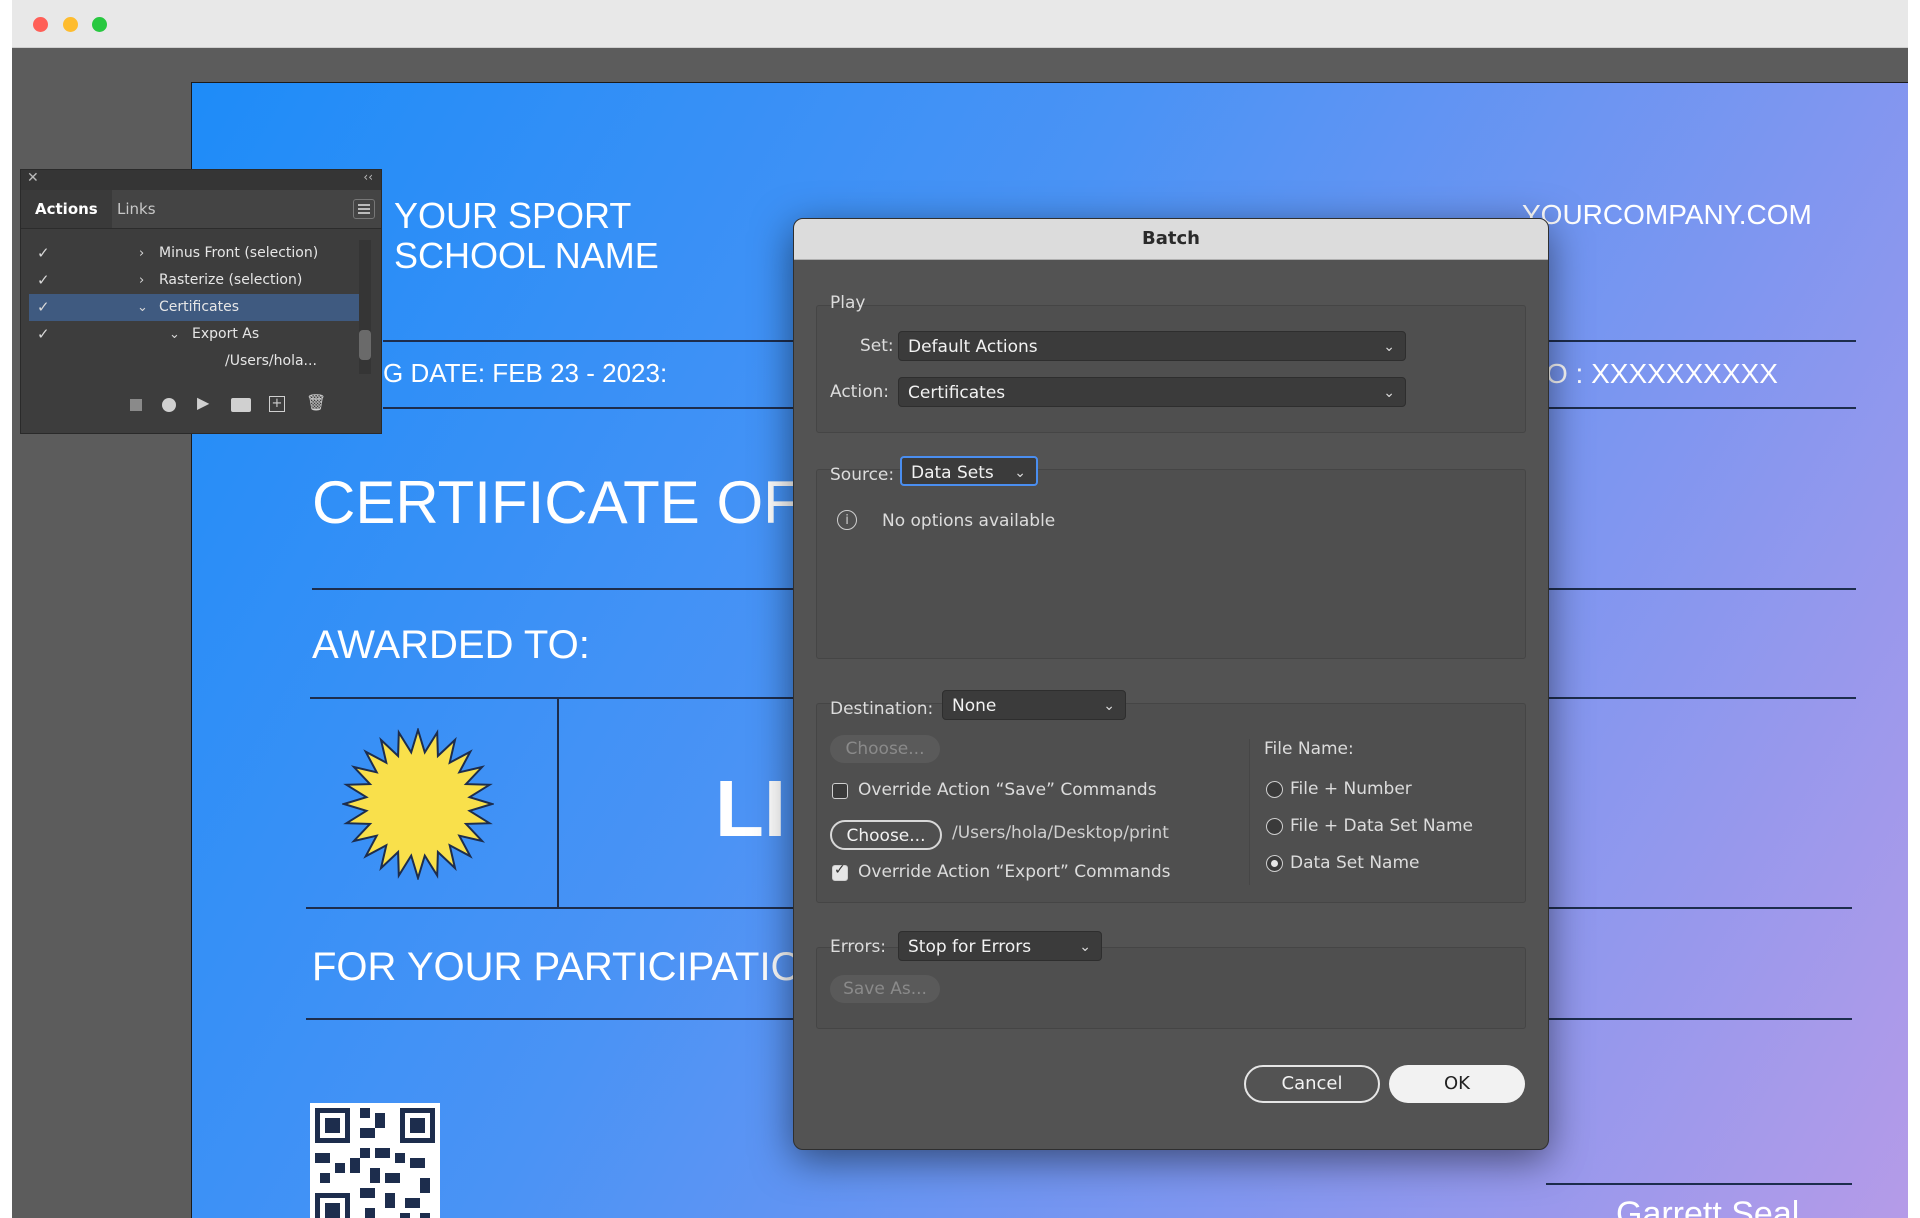 The height and width of the screenshot is (1218, 1920). I want to click on date-text: G DATE: FEB 23 - 2023:, so click(525, 373).